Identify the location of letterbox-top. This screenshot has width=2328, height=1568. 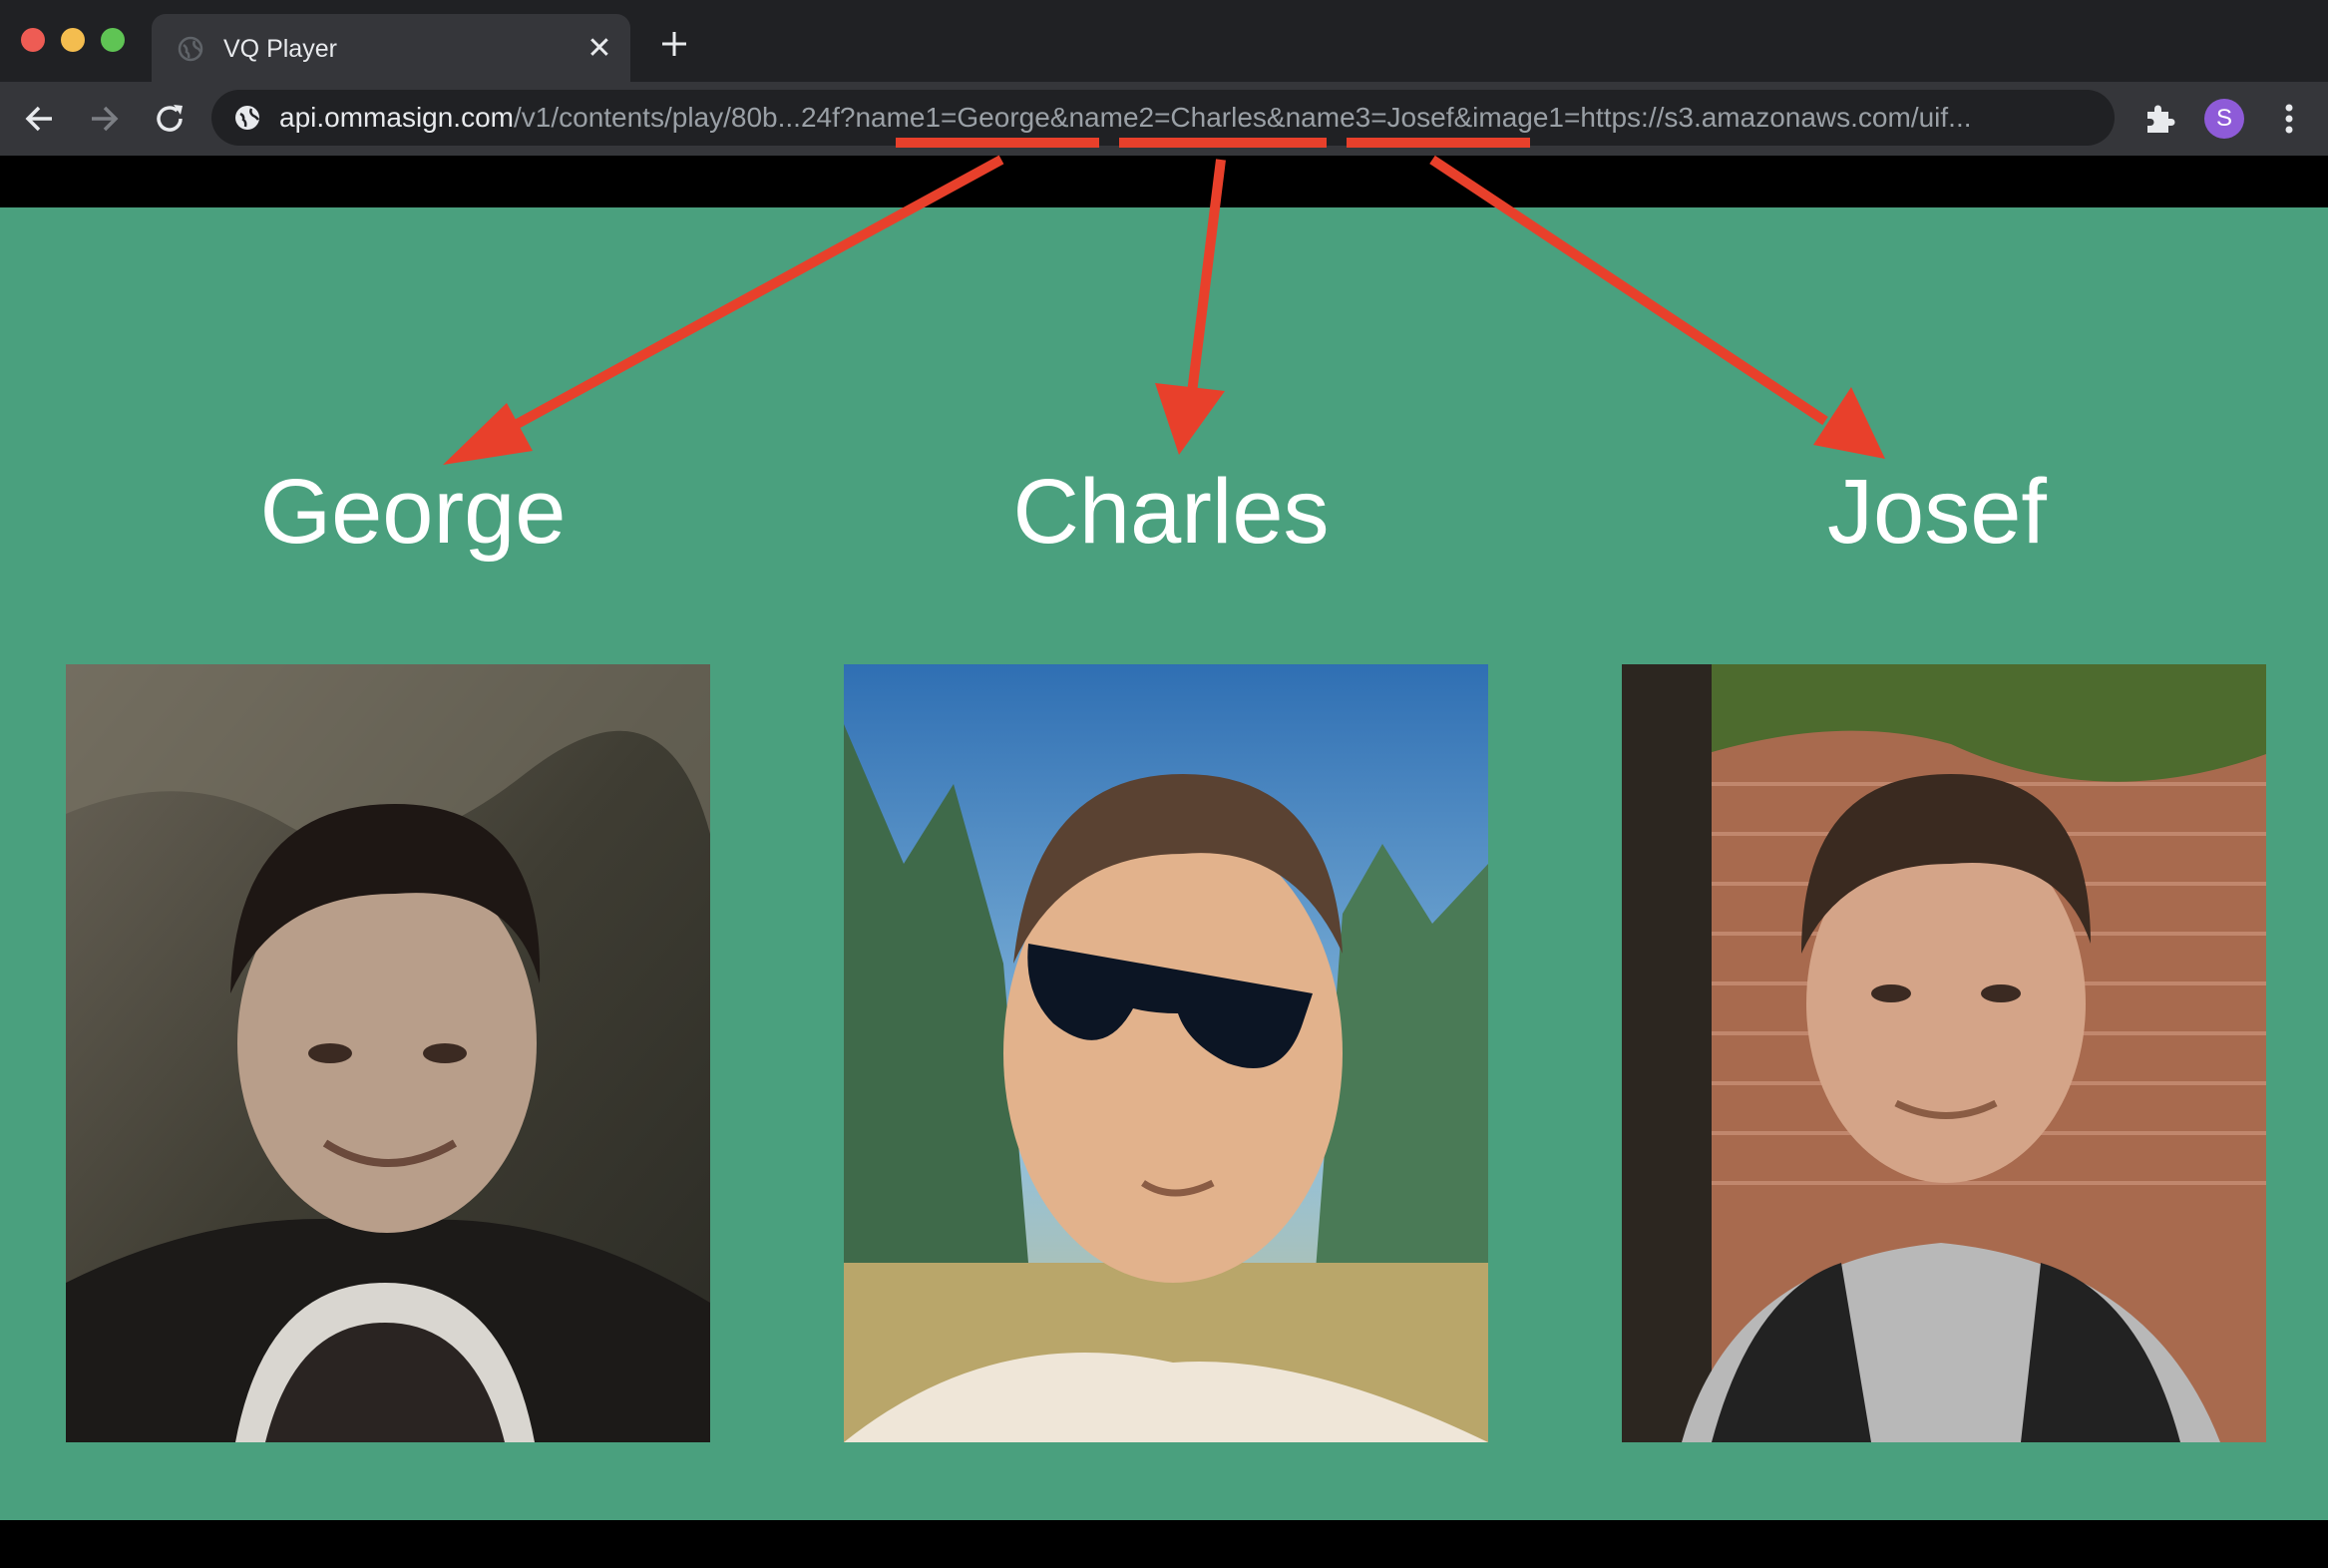
(1164, 182).